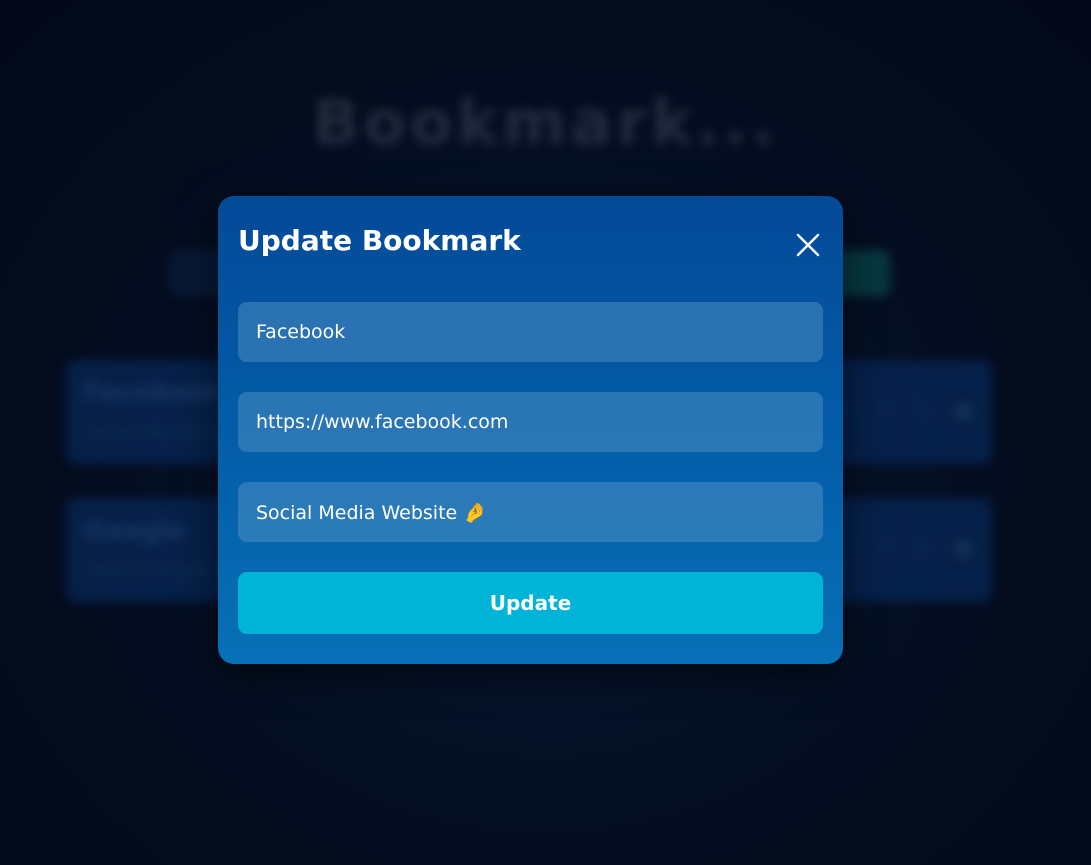  Describe the element at coordinates (153, 393) in the screenshot. I see `bookmark-card-name: Facebook` at that location.